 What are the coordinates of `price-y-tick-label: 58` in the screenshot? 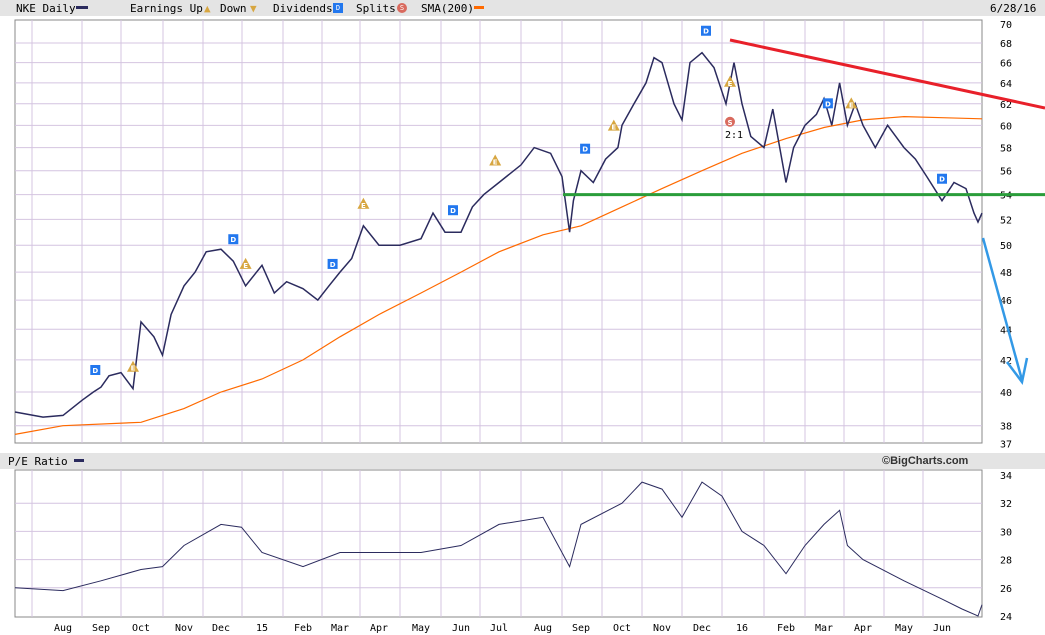 It's located at (1006, 149).